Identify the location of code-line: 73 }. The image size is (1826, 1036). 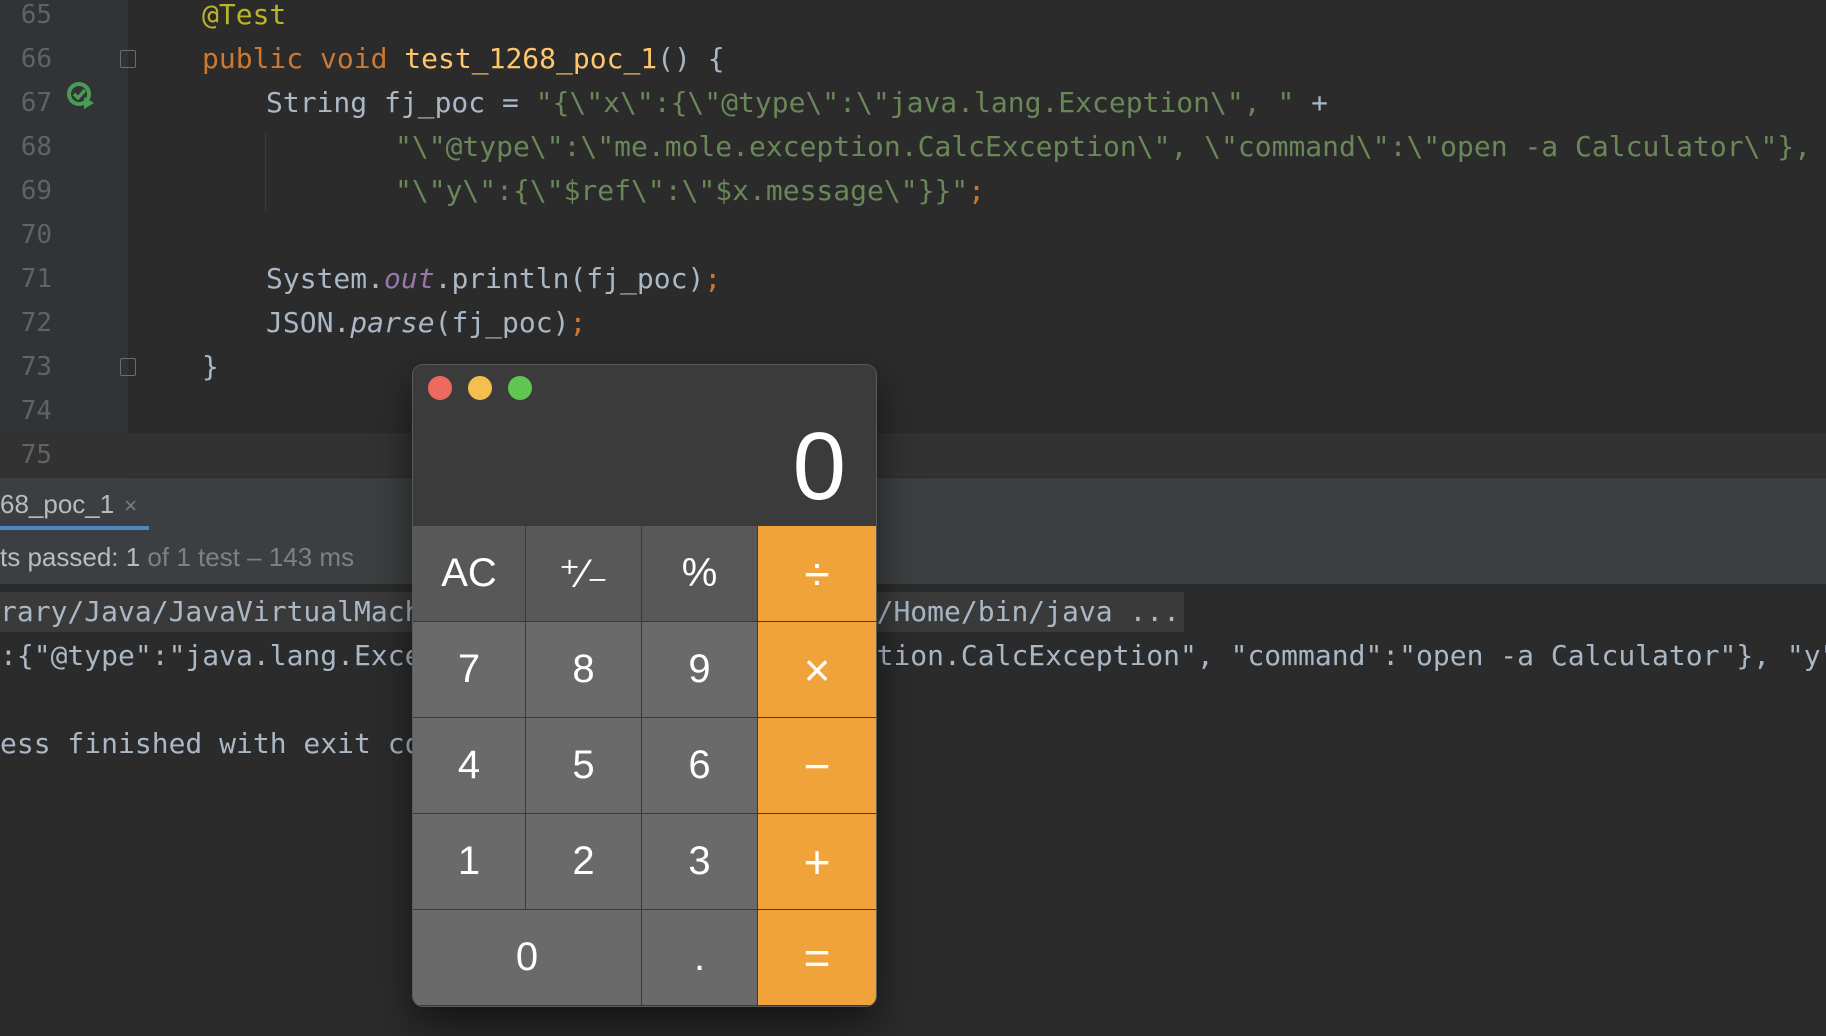
(913, 367).